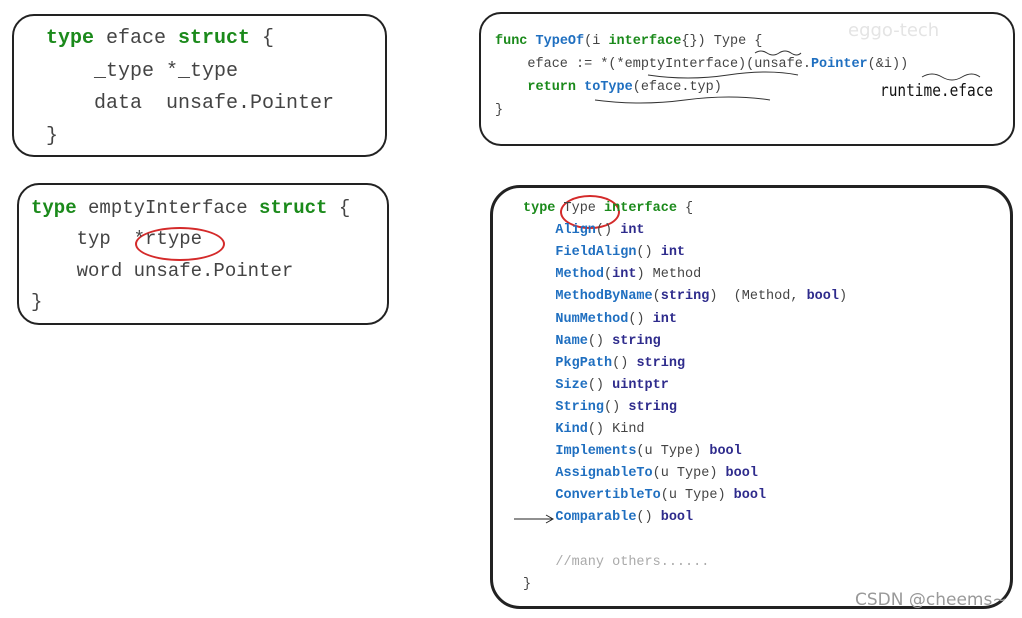 The width and height of the screenshot is (1022, 618). Describe the element at coordinates (758, 297) in the screenshot. I see `code-token: ) (Method,` at that location.